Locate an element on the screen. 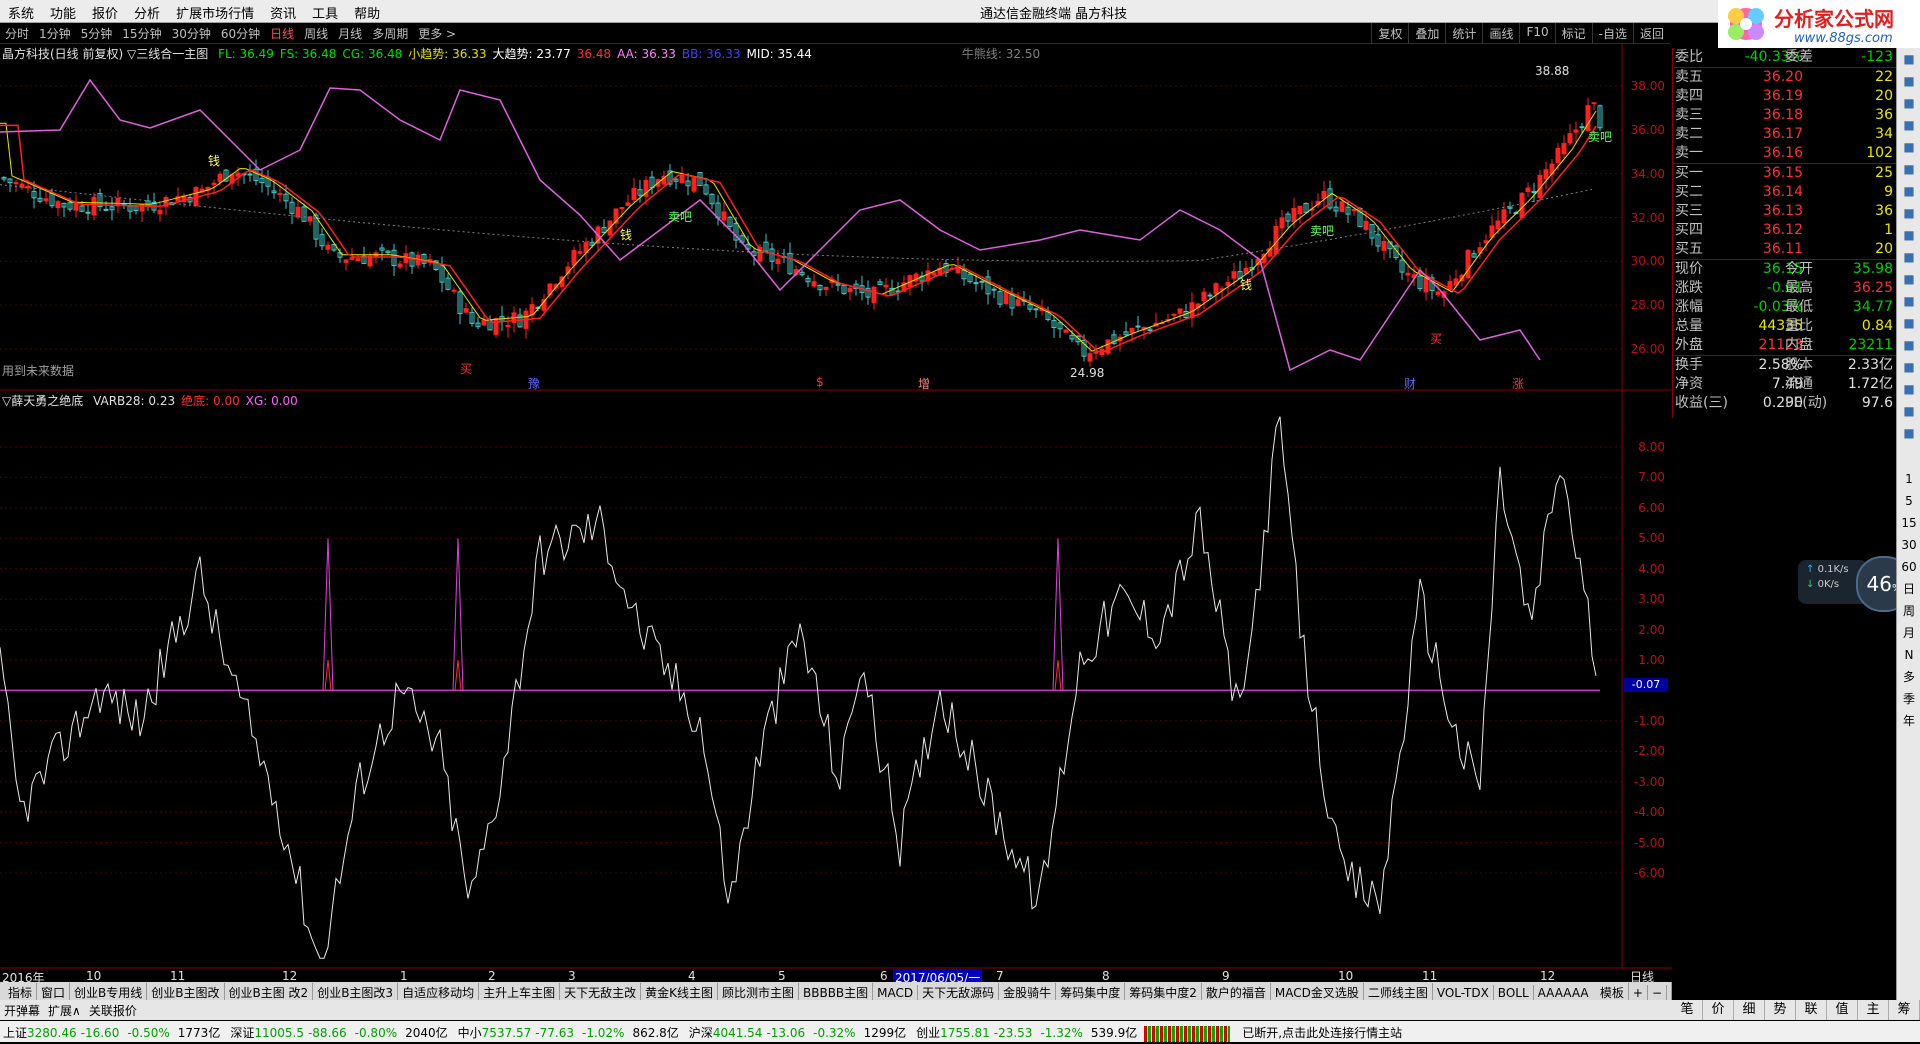 This screenshot has width=1920, height=1044. indicator-tab-16: 筹码集中度2 is located at coordinates (1163, 991).